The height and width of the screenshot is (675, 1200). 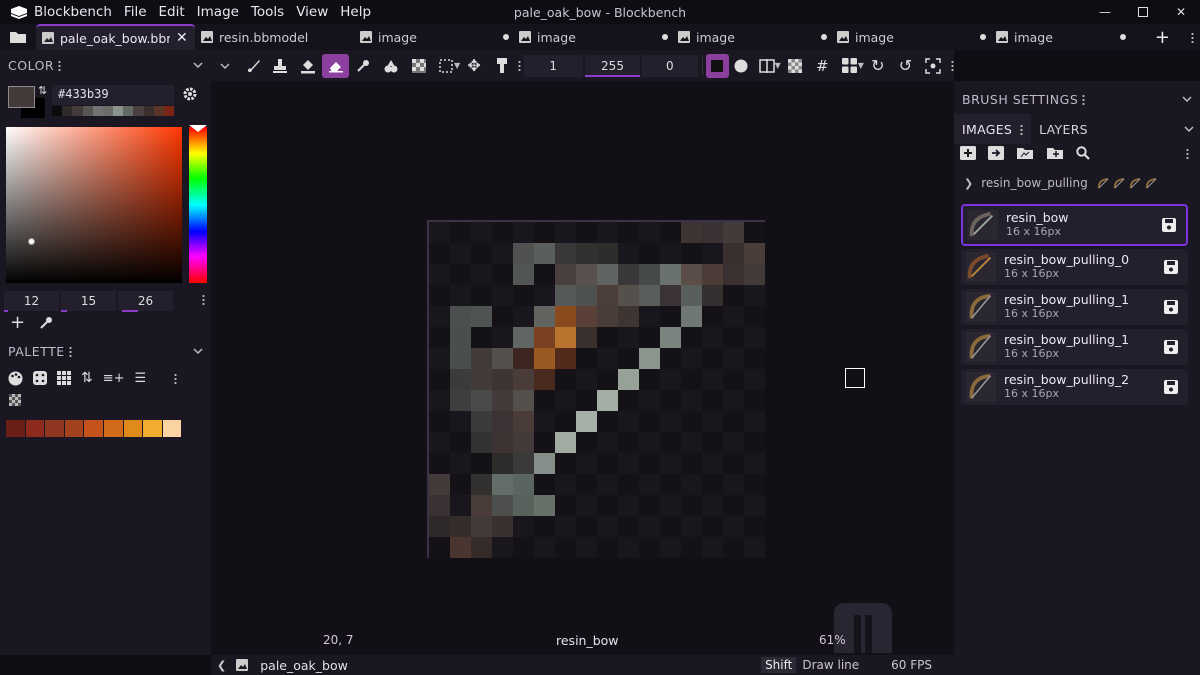 I want to click on blue-channel-input: 26, so click(x=145, y=301).